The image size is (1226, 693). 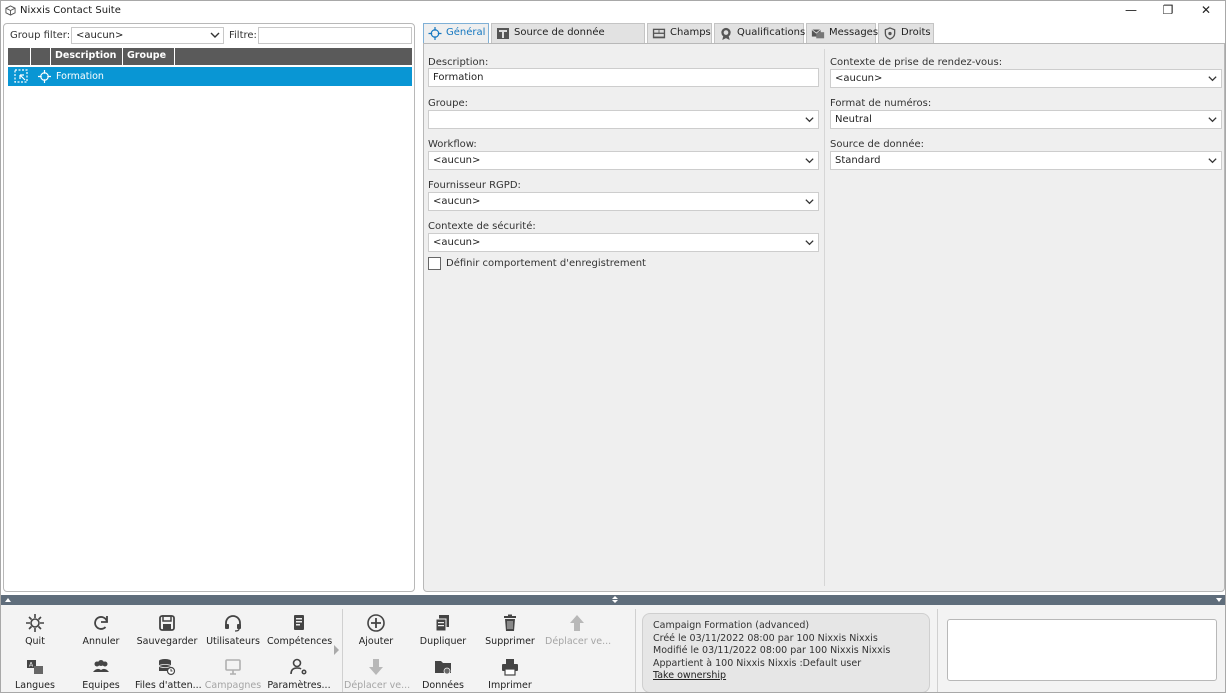 What do you see at coordinates (623, 119) in the screenshot?
I see `groupe-select` at bounding box center [623, 119].